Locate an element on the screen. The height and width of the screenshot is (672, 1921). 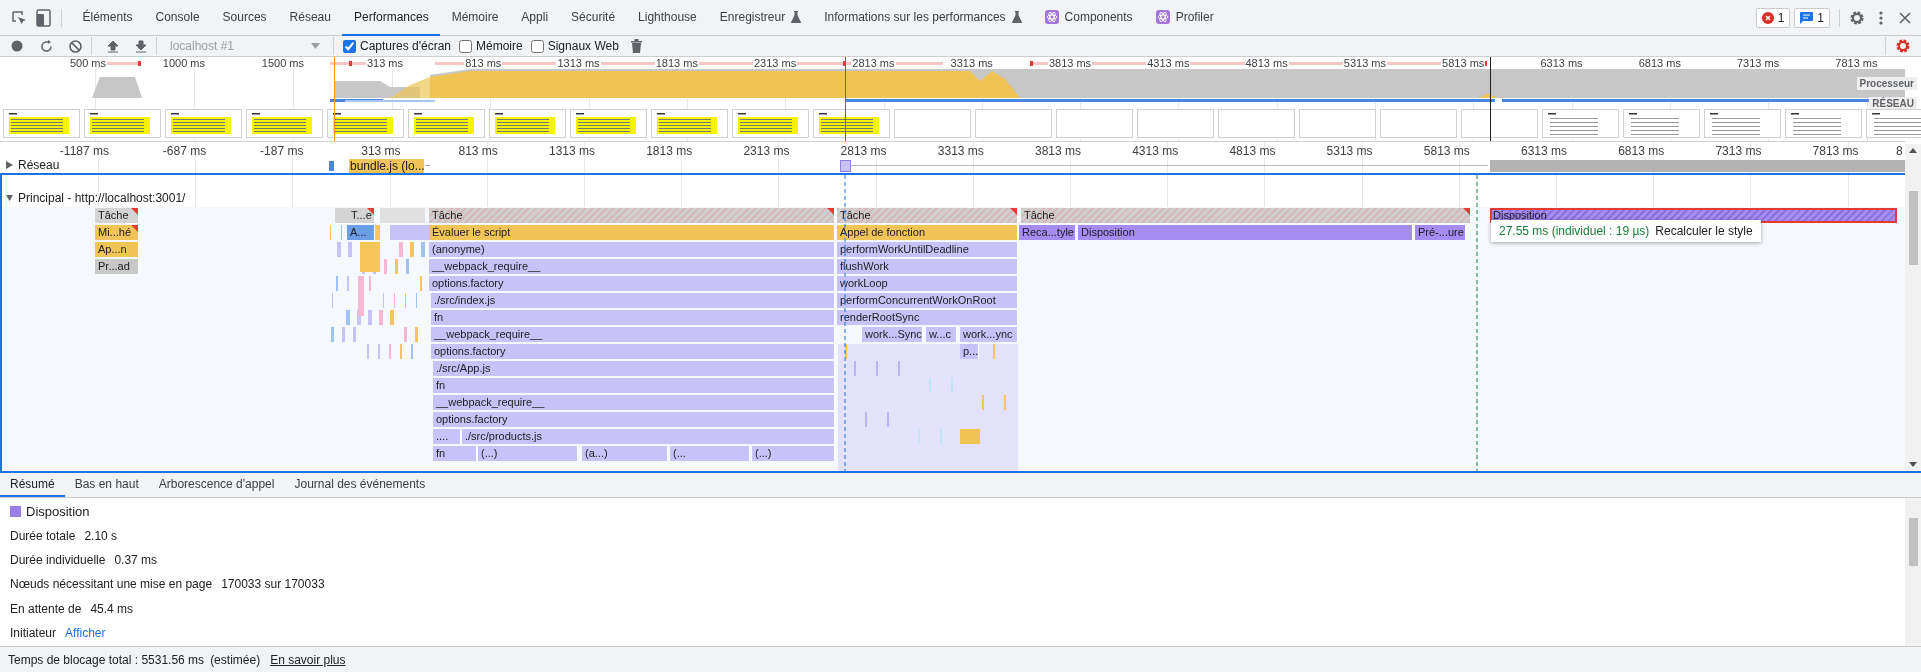
reload-icon is located at coordinates (46, 46).